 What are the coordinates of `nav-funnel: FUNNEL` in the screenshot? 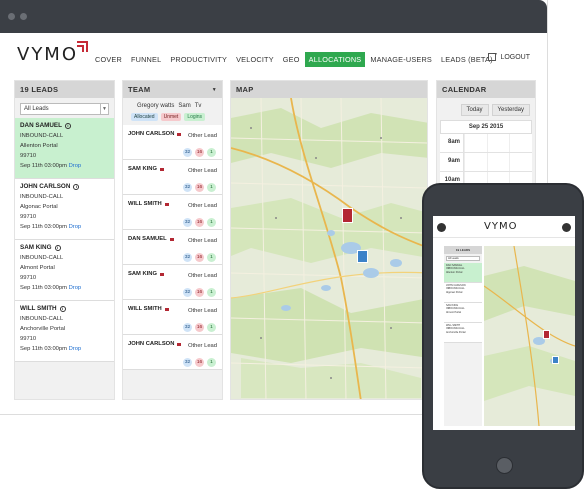 It's located at (146, 59).